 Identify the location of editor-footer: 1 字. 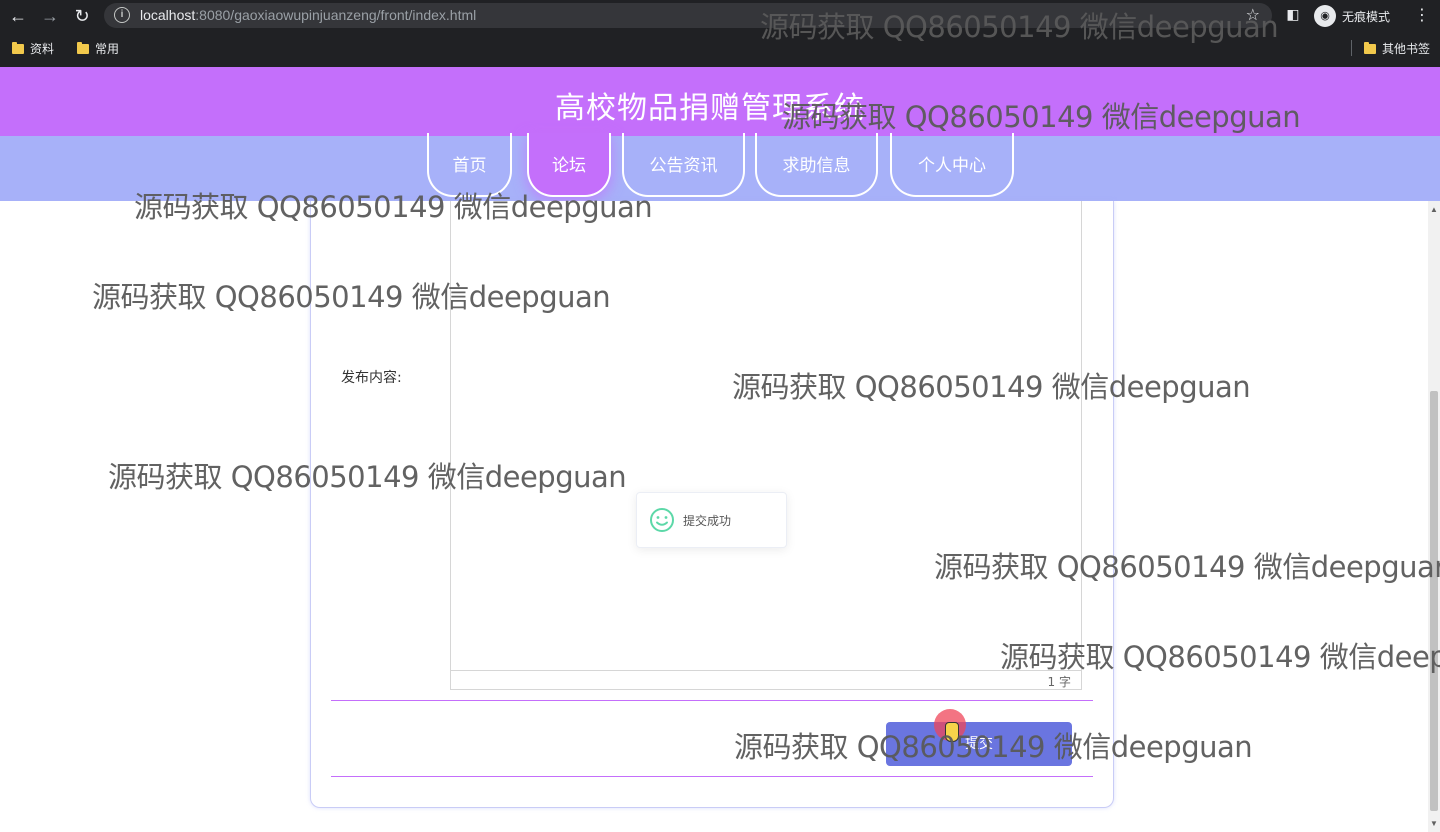
(766, 680).